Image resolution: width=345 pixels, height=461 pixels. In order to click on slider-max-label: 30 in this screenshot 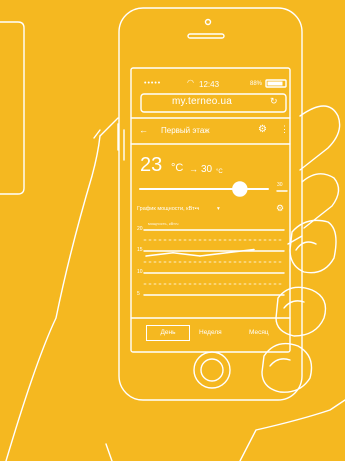, I will do `click(280, 185)`.